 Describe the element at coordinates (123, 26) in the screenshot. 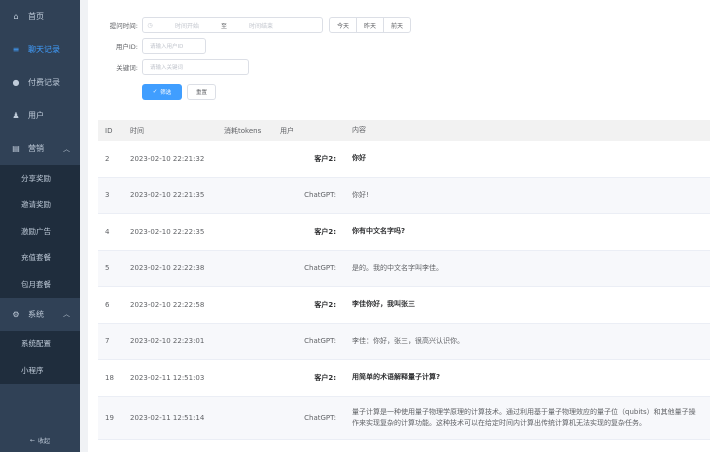

I see `time-label: 提问时间:` at that location.